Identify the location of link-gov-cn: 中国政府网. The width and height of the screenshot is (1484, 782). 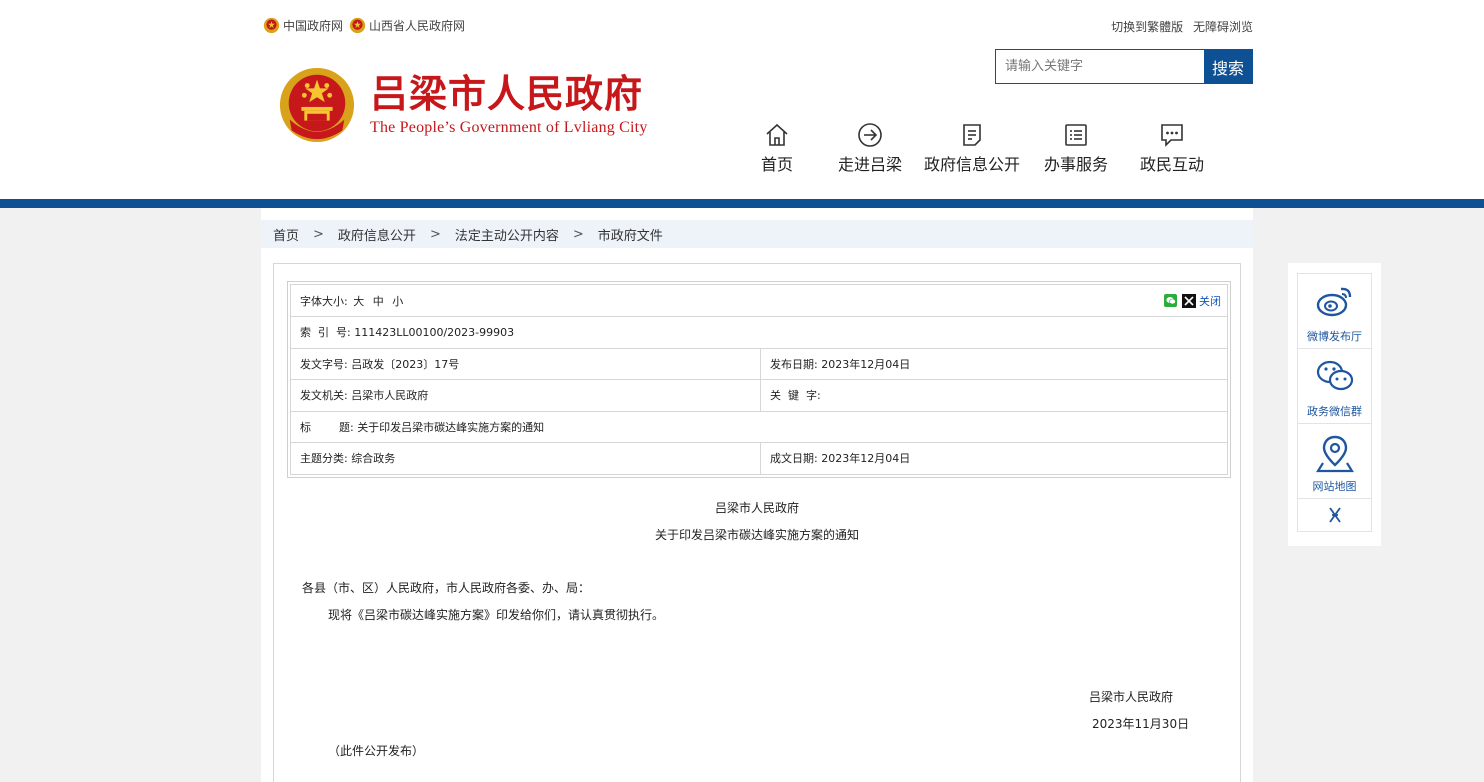
(303, 25).